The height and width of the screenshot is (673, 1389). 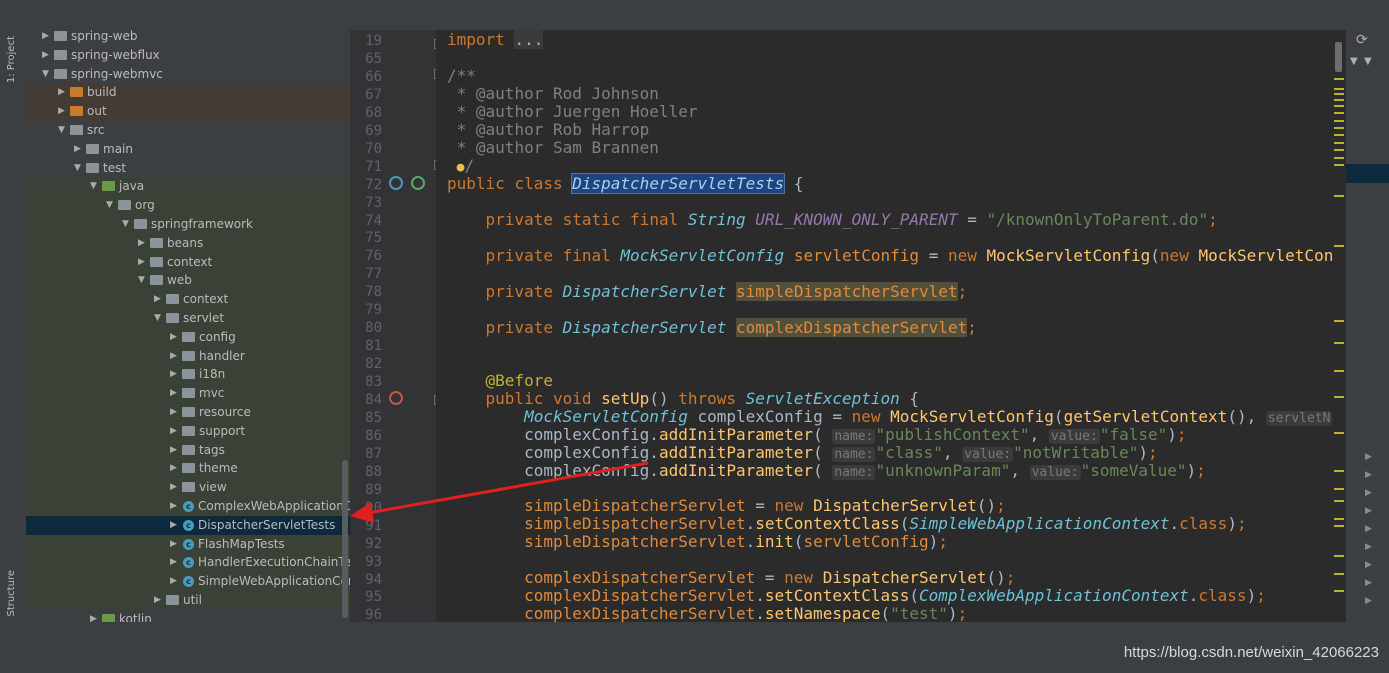 I want to click on project-tool-tab: 1: Project, so click(x=11, y=59).